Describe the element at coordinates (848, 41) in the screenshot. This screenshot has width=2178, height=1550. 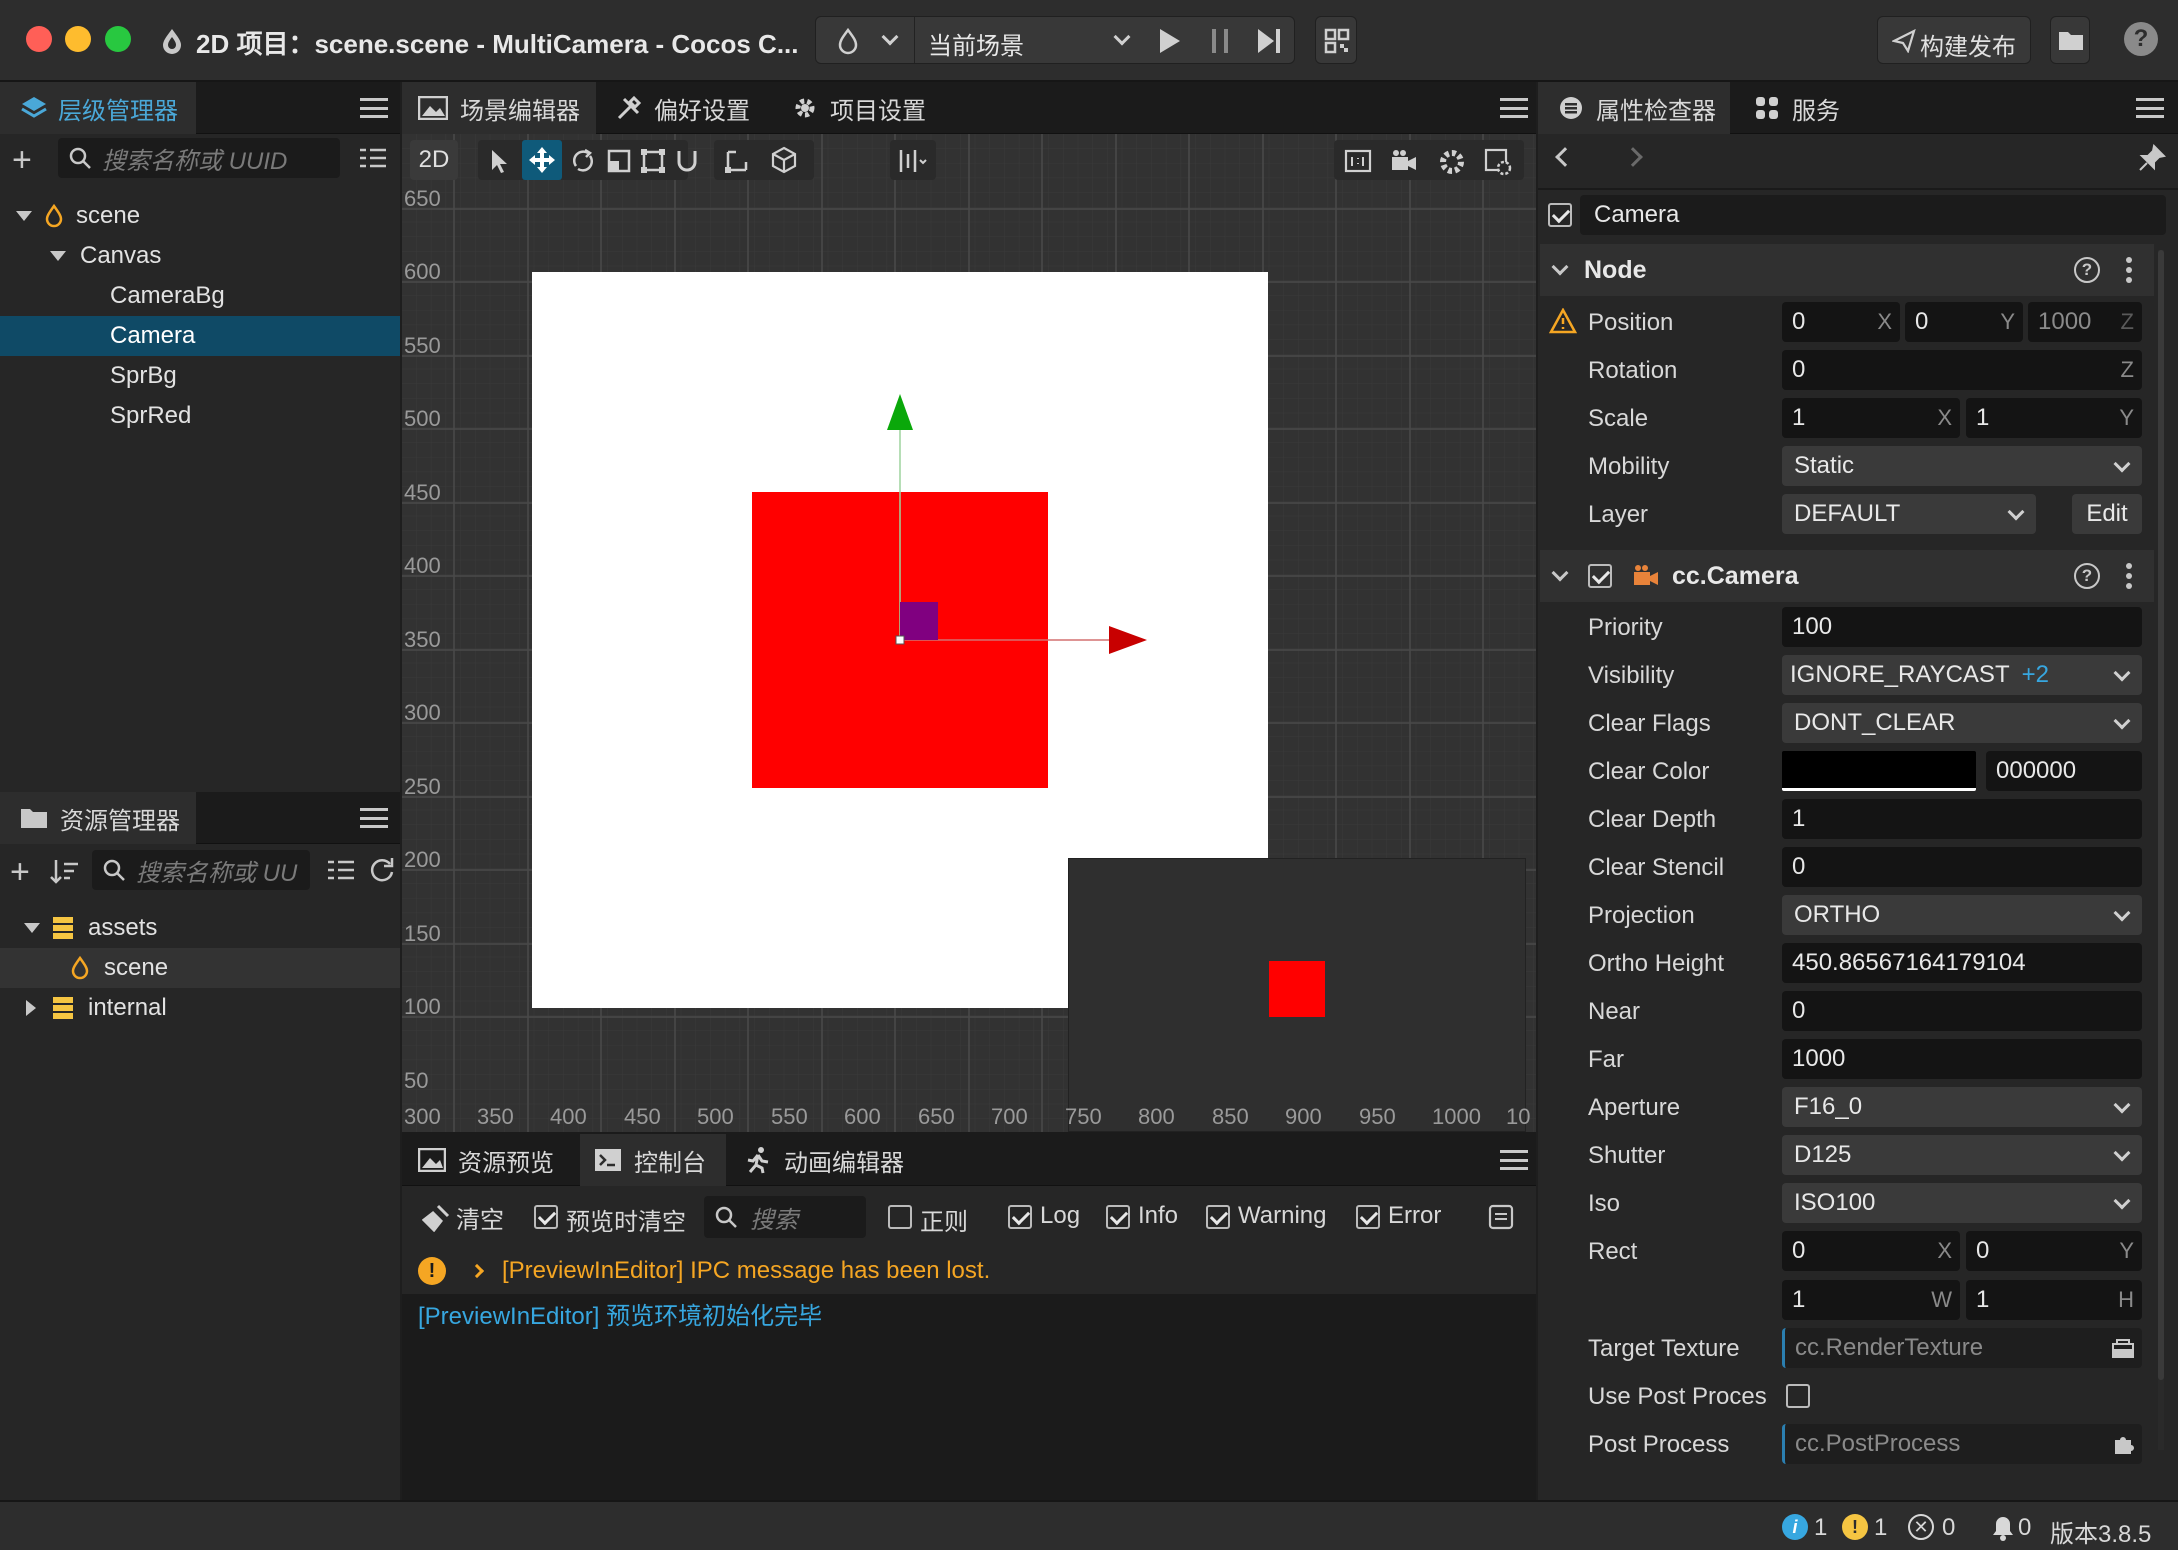
I see `preview-platform-icon` at that location.